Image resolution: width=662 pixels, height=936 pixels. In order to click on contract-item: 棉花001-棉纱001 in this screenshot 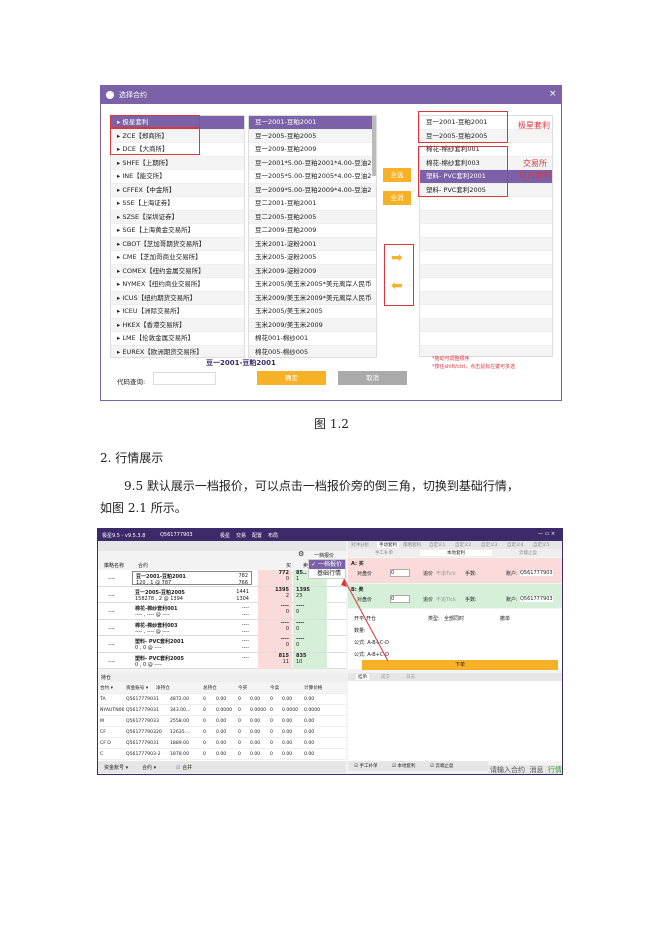, I will do `click(312, 339)`.